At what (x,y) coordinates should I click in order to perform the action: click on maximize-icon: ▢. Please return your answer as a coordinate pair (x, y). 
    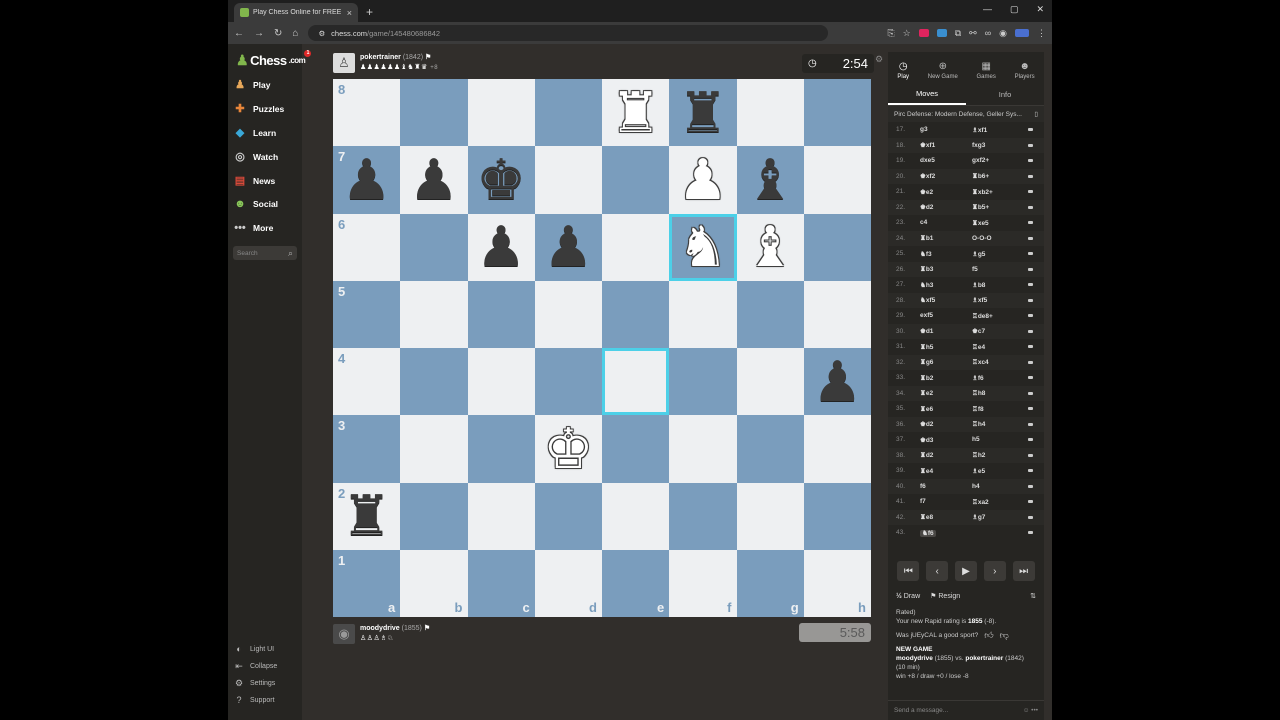
    Looking at the image, I should click on (1014, 9).